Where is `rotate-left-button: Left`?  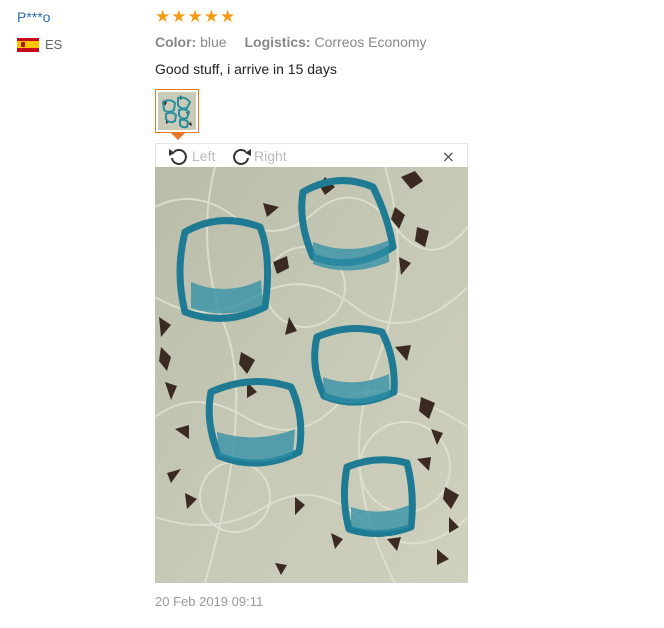 rotate-left-button: Left is located at coordinates (191, 156).